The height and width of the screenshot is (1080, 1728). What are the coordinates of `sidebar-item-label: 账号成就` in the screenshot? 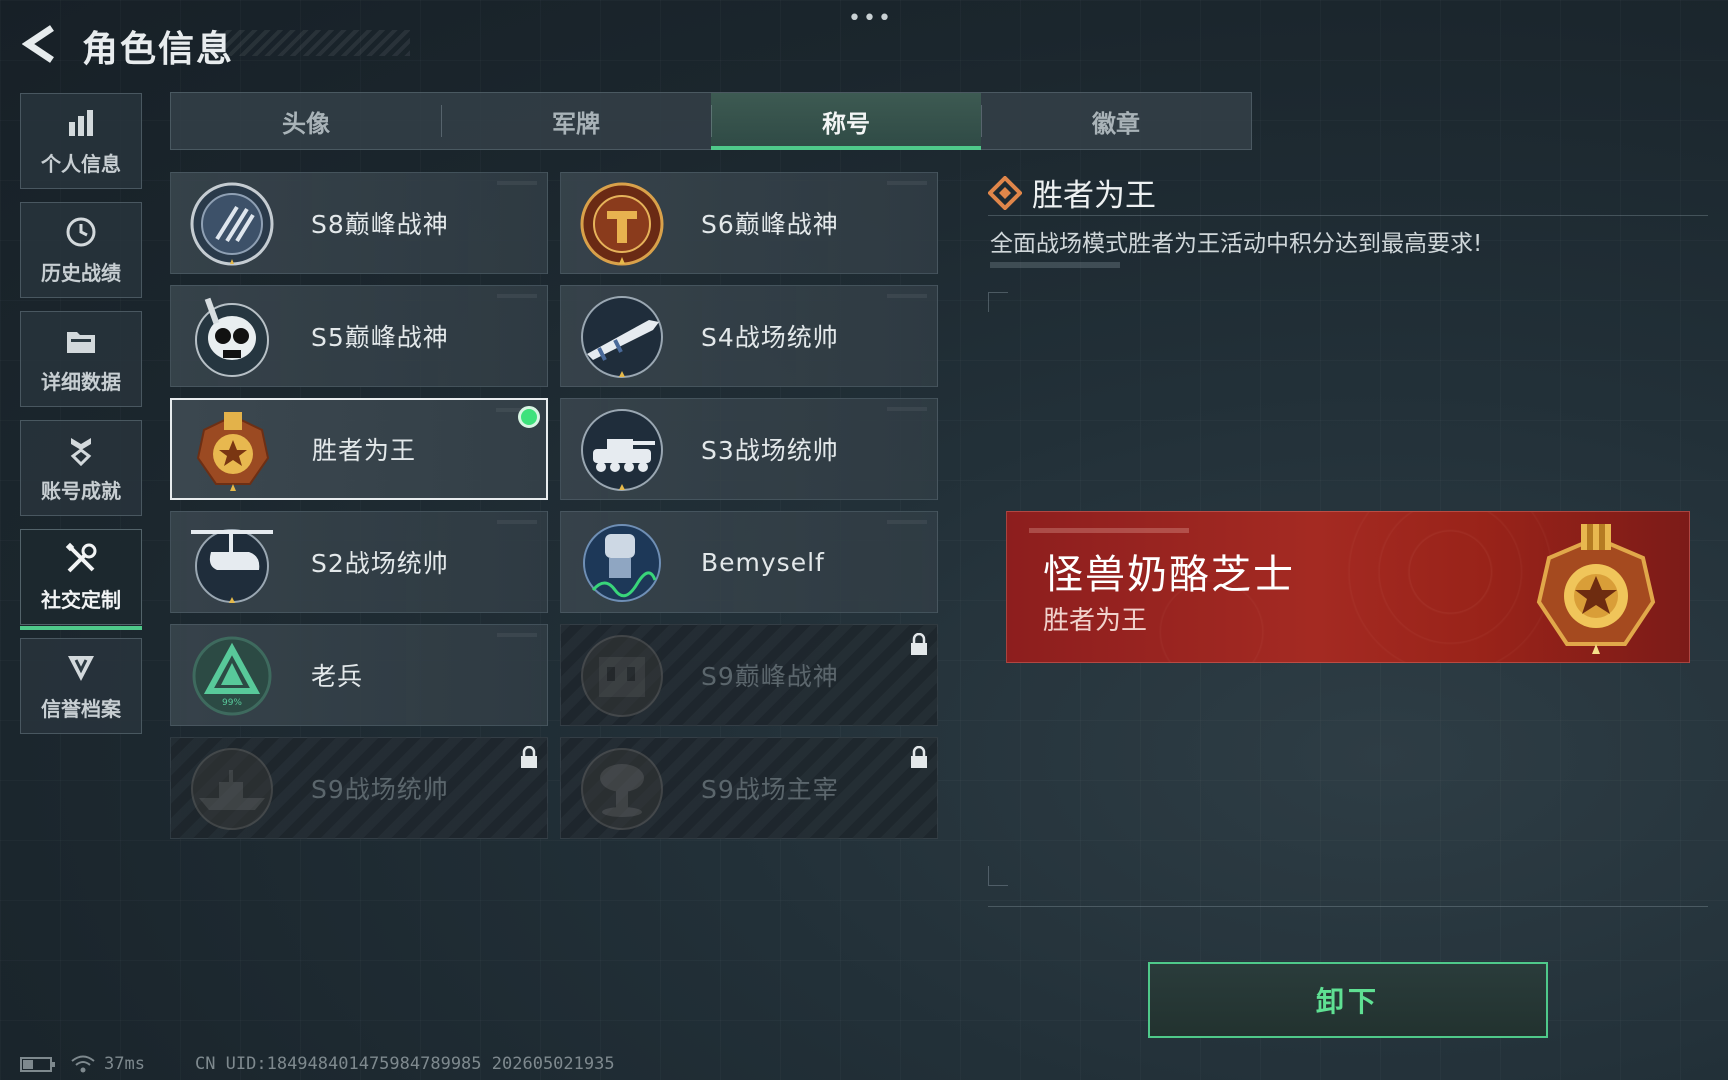 It's located at (81, 490).